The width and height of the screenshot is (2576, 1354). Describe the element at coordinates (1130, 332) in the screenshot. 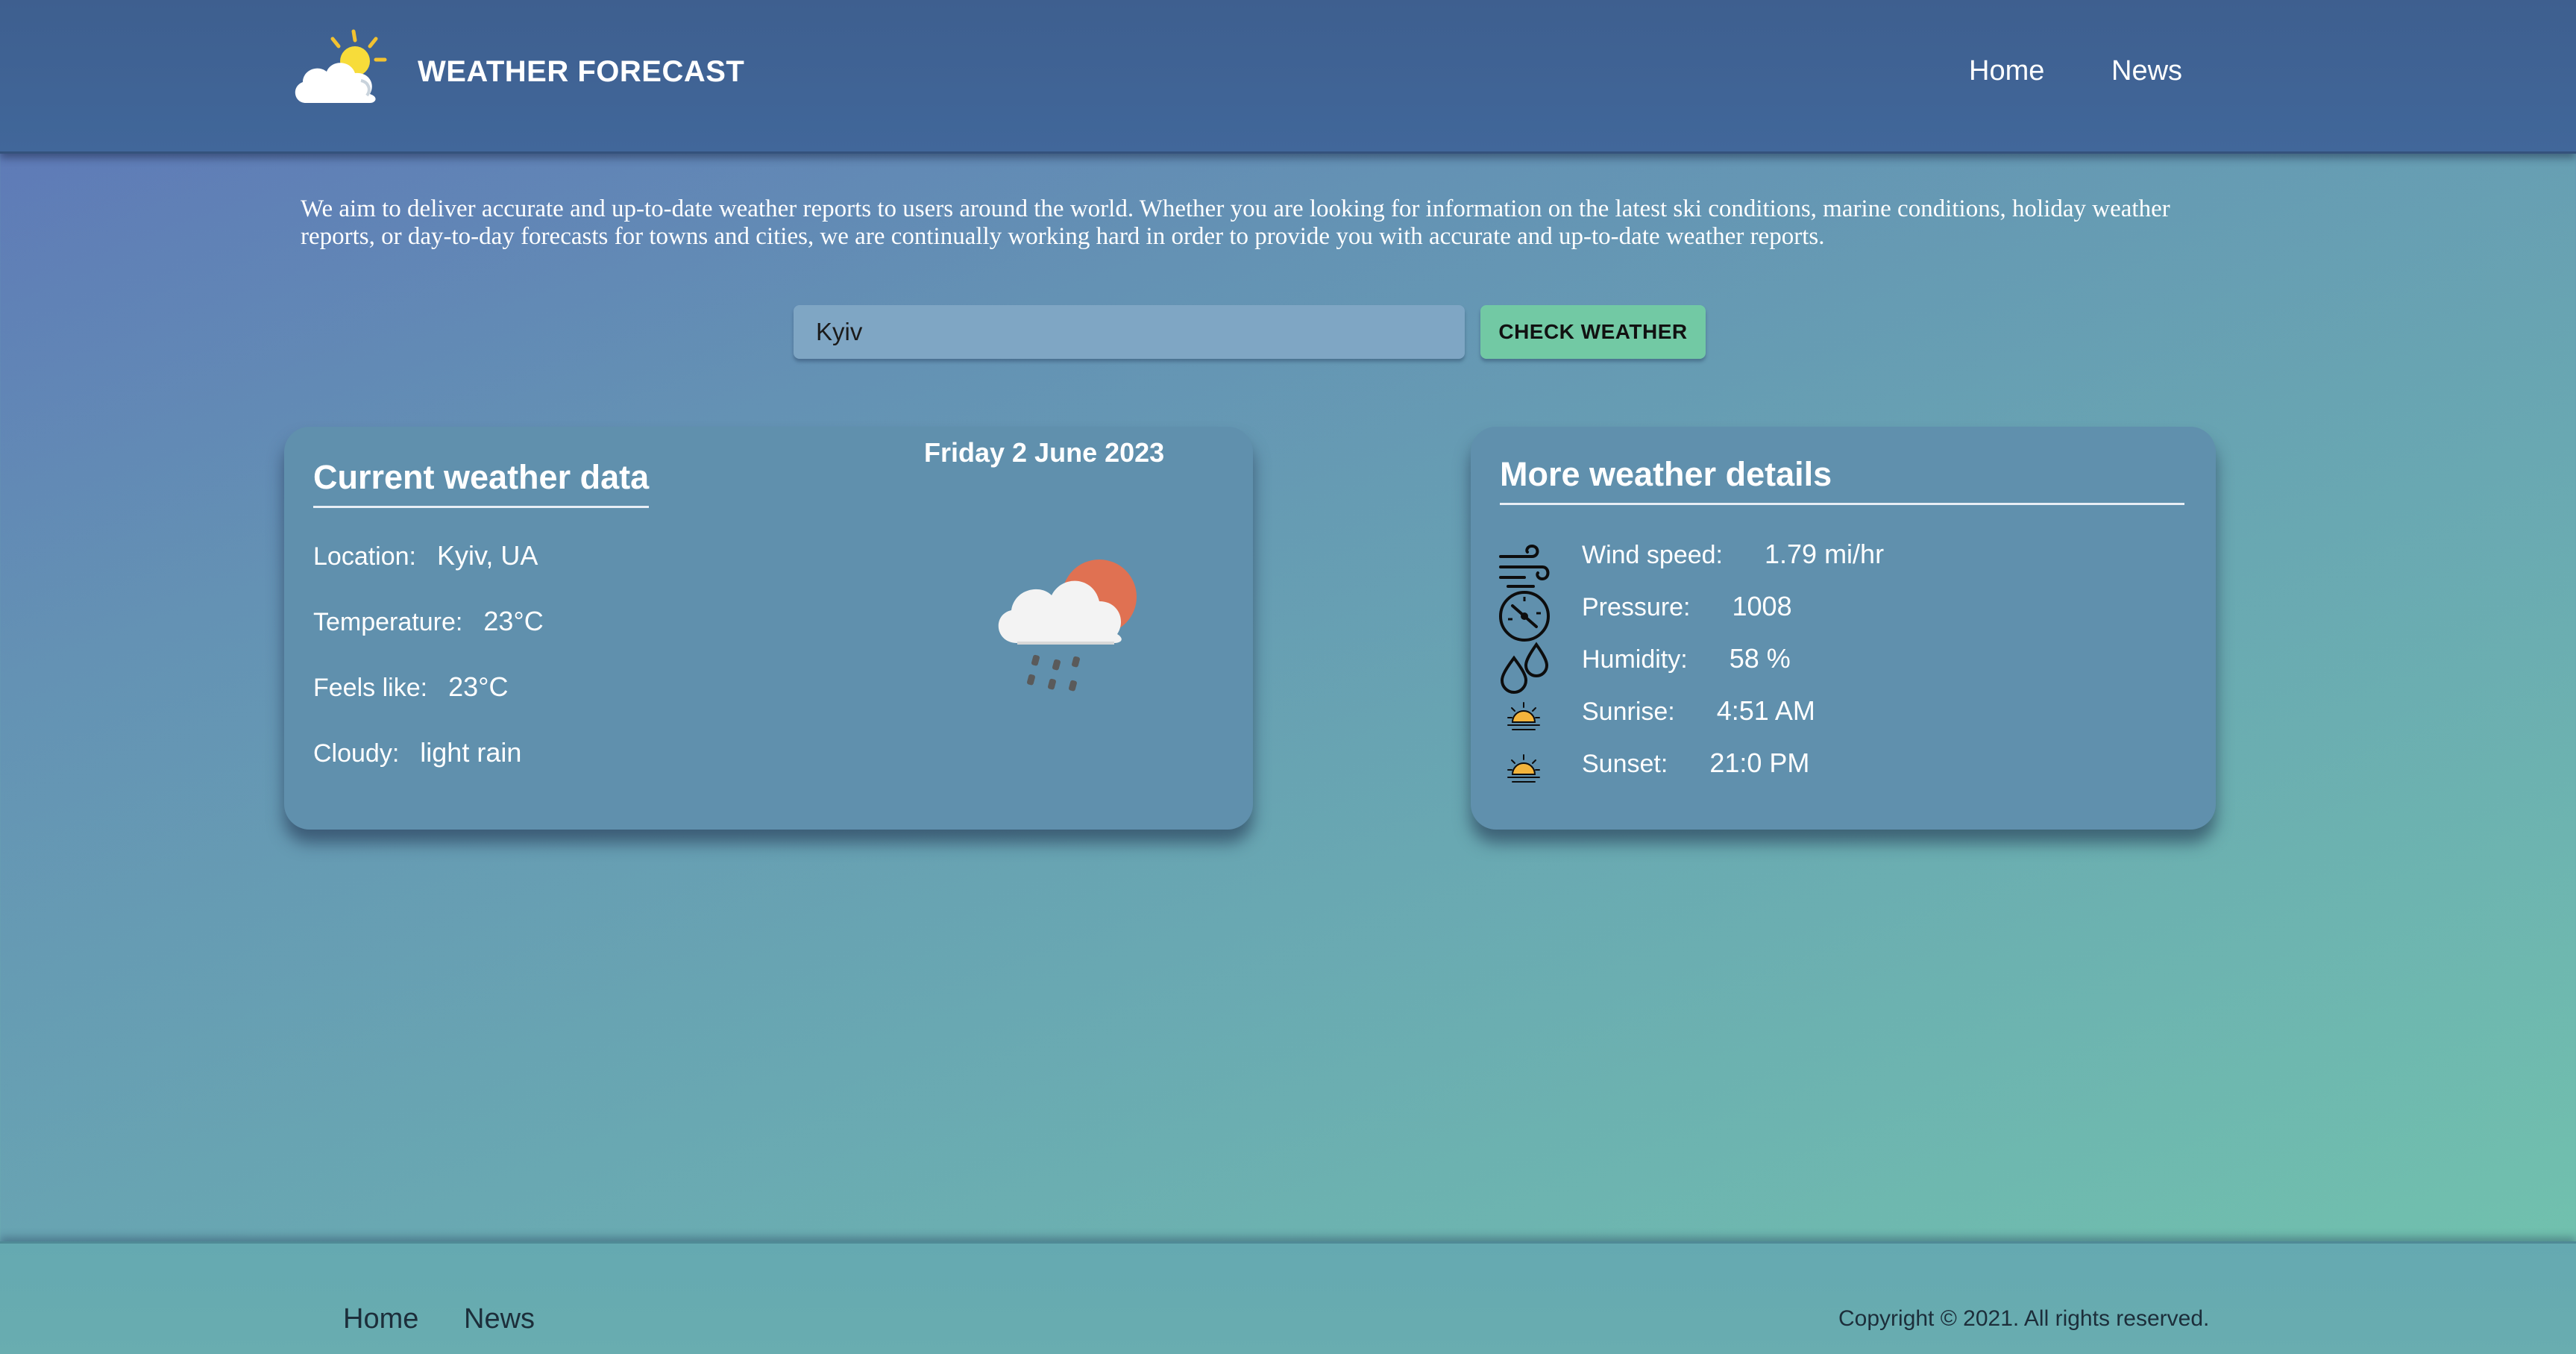

I see `city-search-input` at that location.